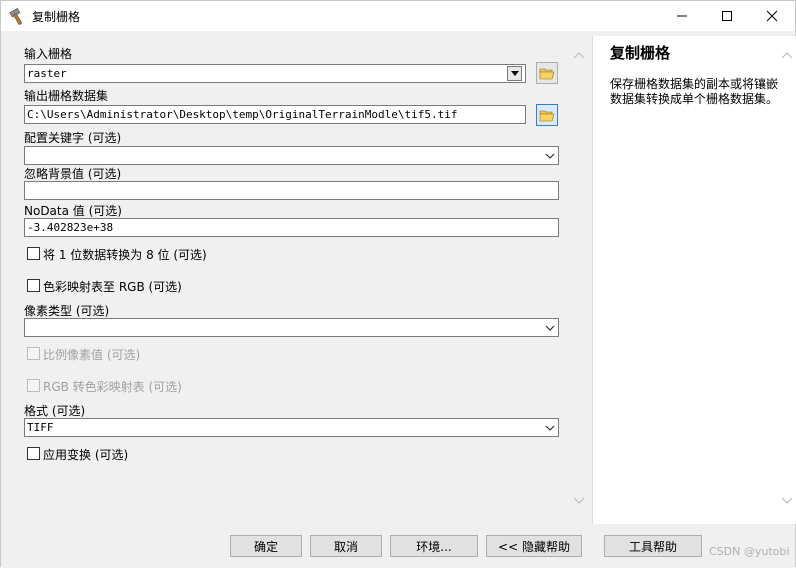 The width and height of the screenshot is (796, 568). I want to click on format-label: 格式 (可选), so click(55, 411).